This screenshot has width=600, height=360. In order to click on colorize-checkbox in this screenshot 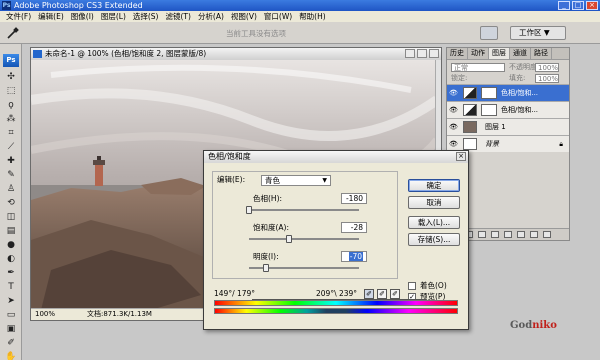, I will do `click(412, 286)`.